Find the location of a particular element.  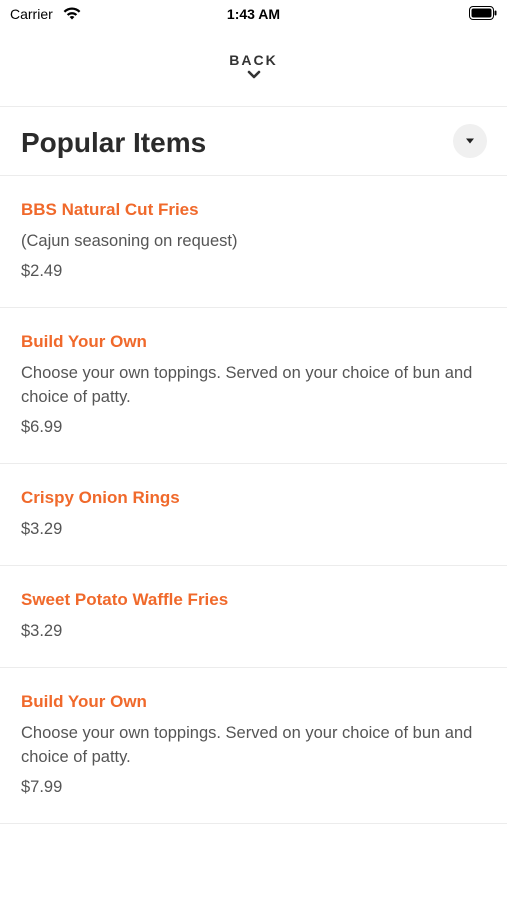

item-price: $6.99 is located at coordinates (42, 427).